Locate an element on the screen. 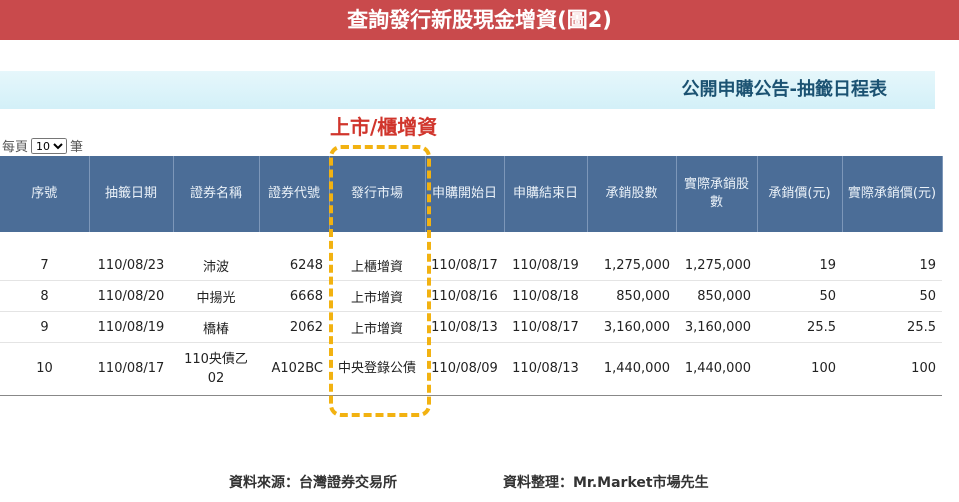  column-header: 證券名稱 is located at coordinates (216, 194).